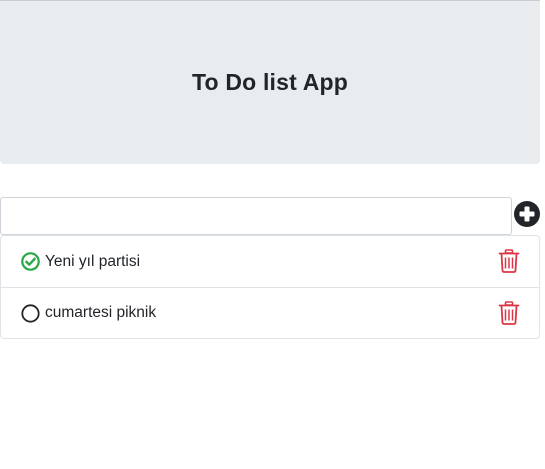 The width and height of the screenshot is (545, 469). I want to click on todo-item-label: cumartesi piknik, so click(101, 312).